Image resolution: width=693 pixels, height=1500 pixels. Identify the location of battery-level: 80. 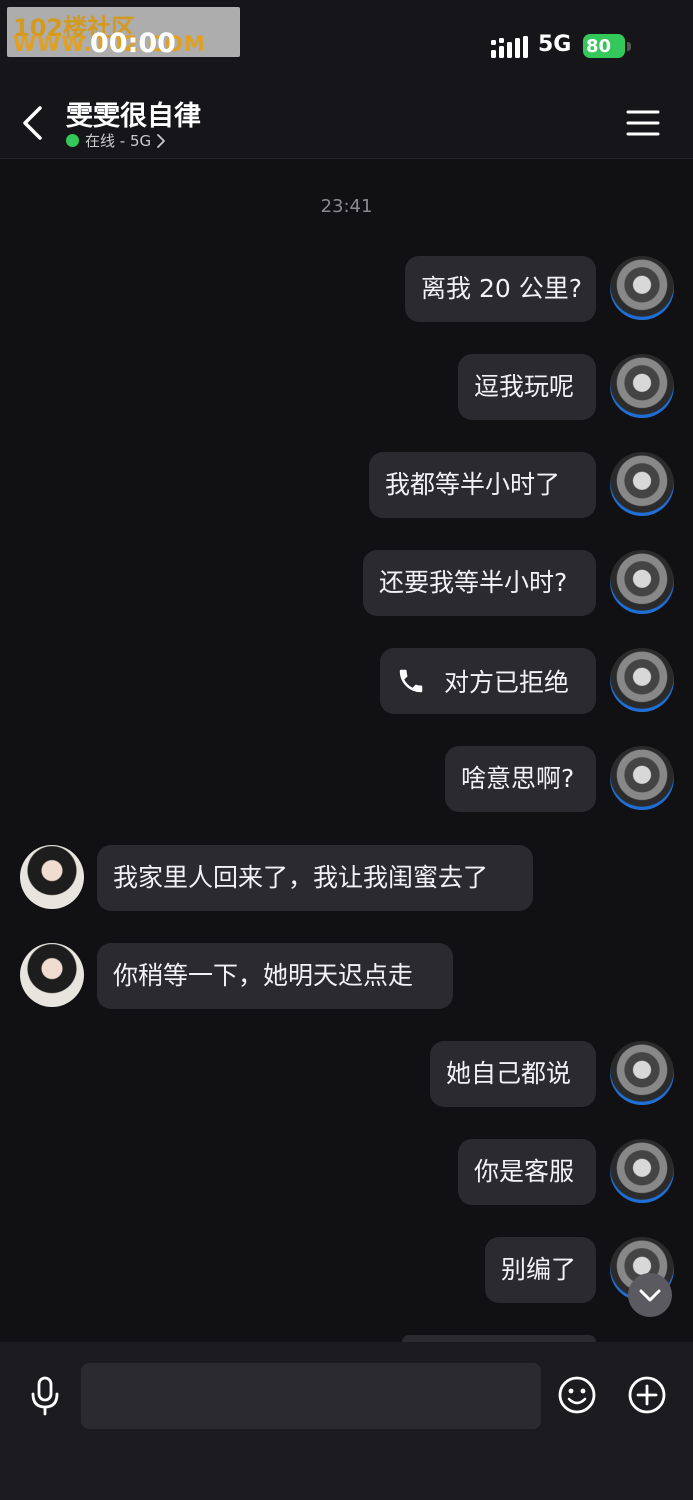
(599, 46).